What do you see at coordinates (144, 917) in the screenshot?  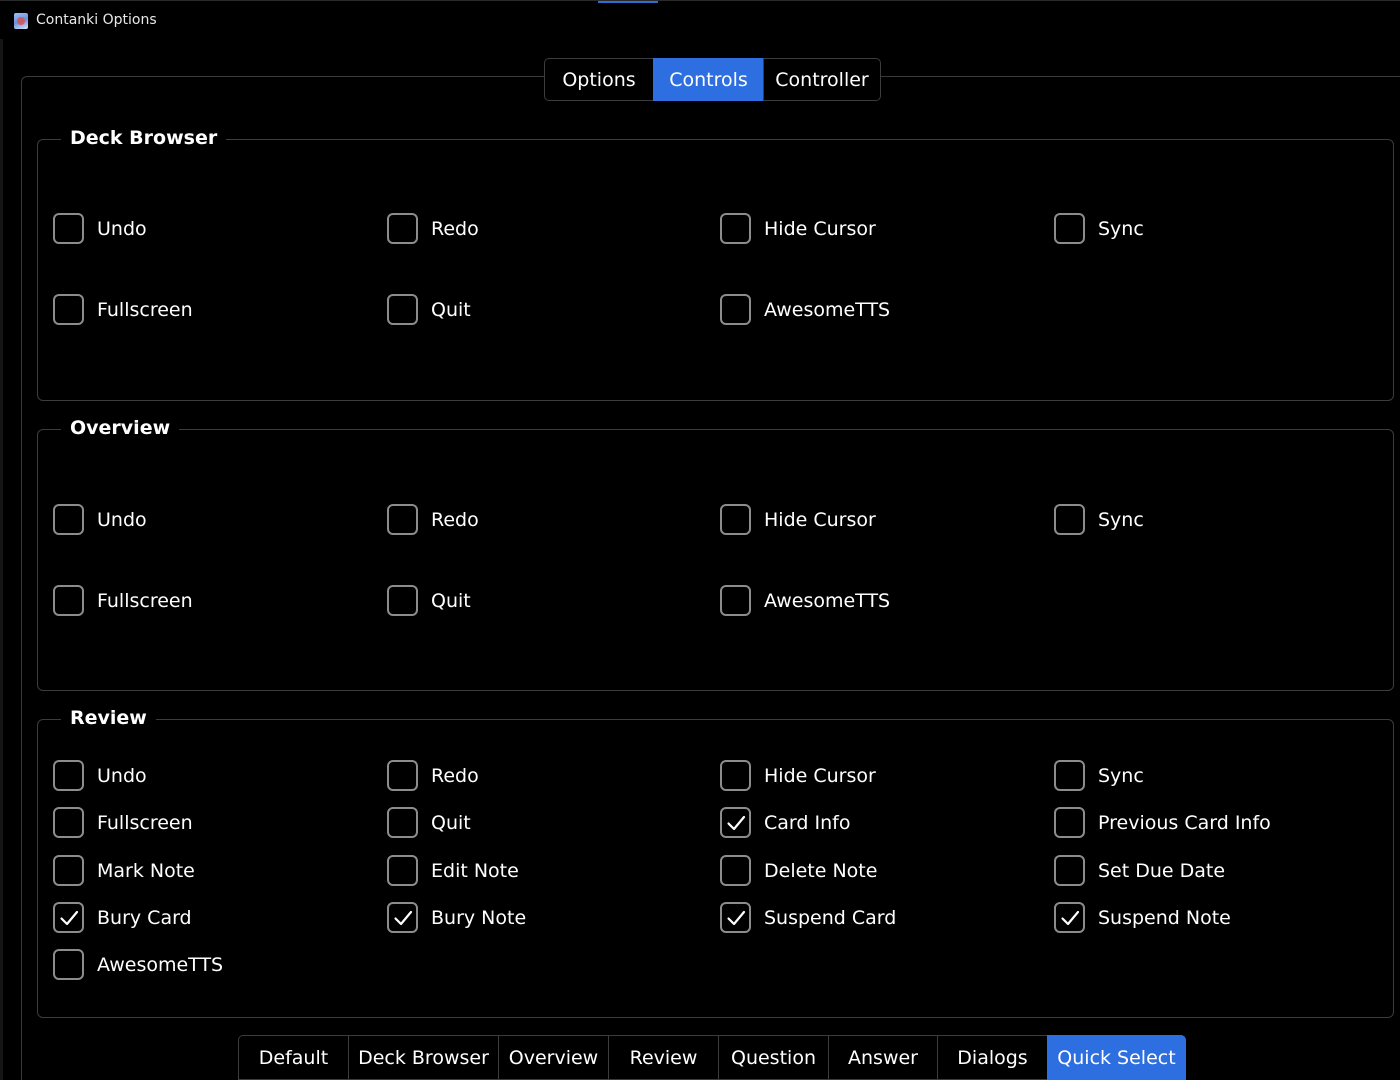 I see `checkbox-label: Bury Card` at bounding box center [144, 917].